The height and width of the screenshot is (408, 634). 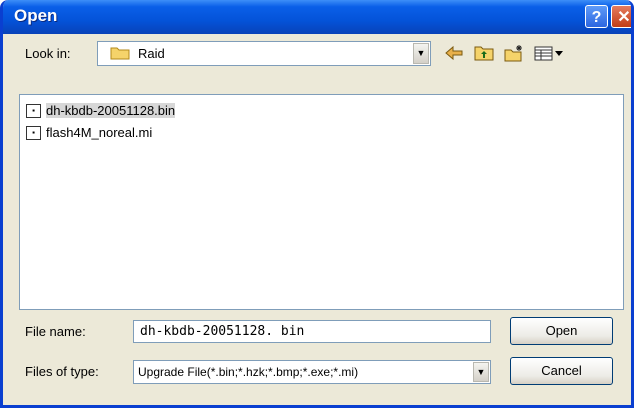 I want to click on close-button: ✕, so click(x=621, y=16).